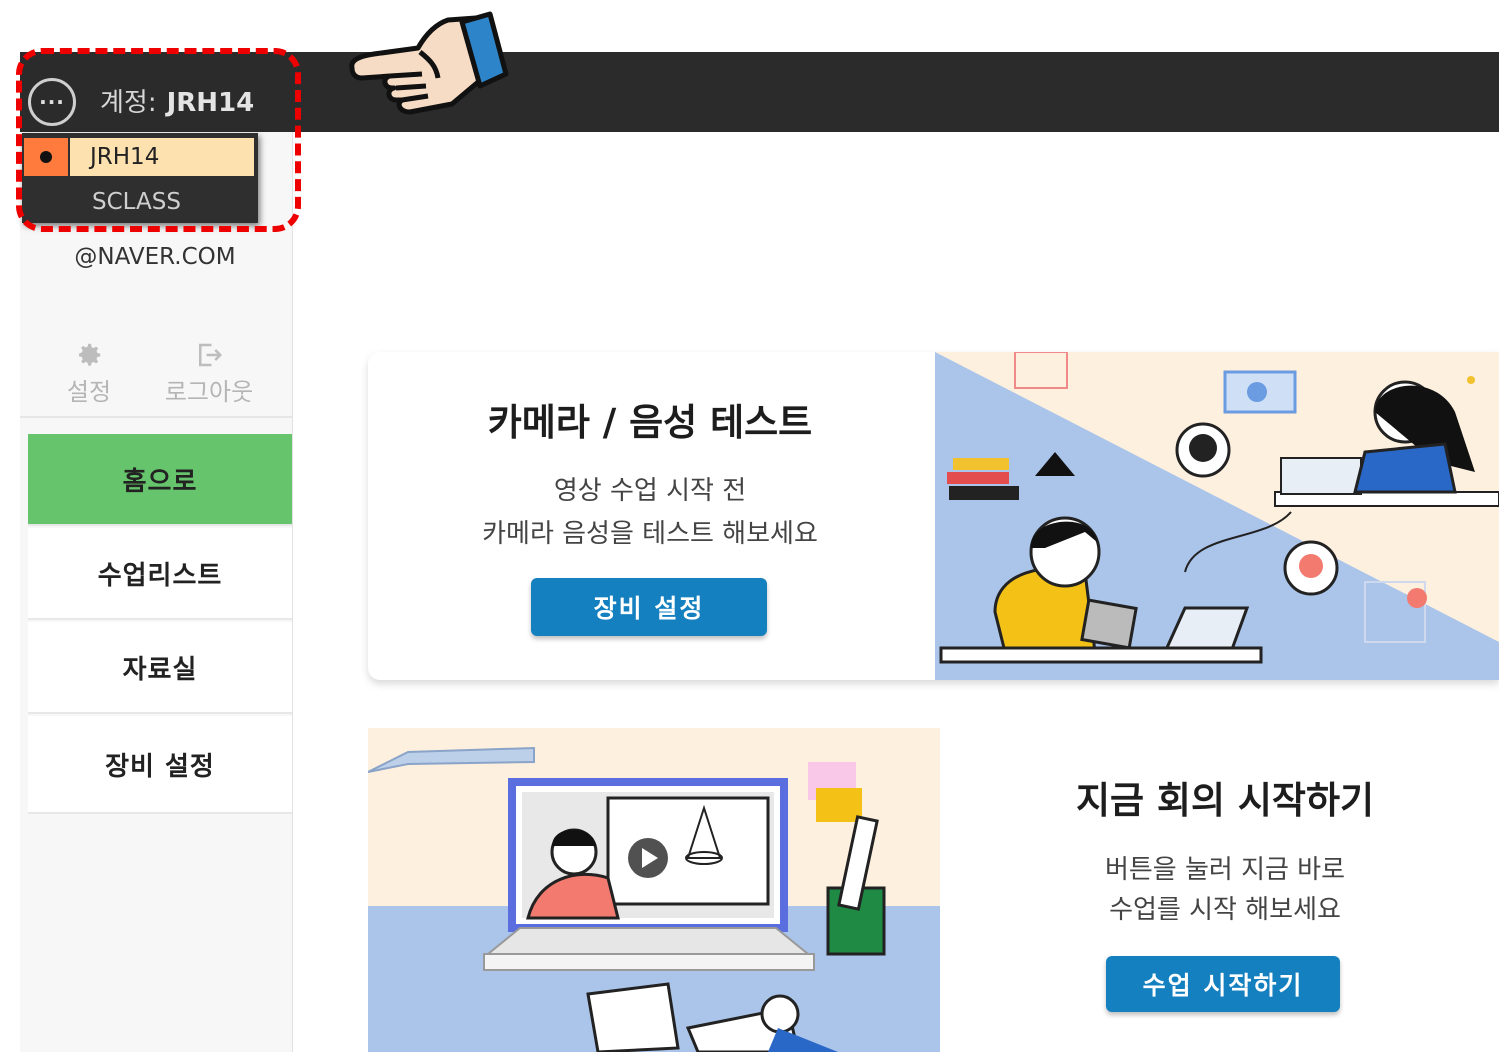  Describe the element at coordinates (160, 765) in the screenshot. I see `sidebar-item-device-settings: 장비 설정` at that location.